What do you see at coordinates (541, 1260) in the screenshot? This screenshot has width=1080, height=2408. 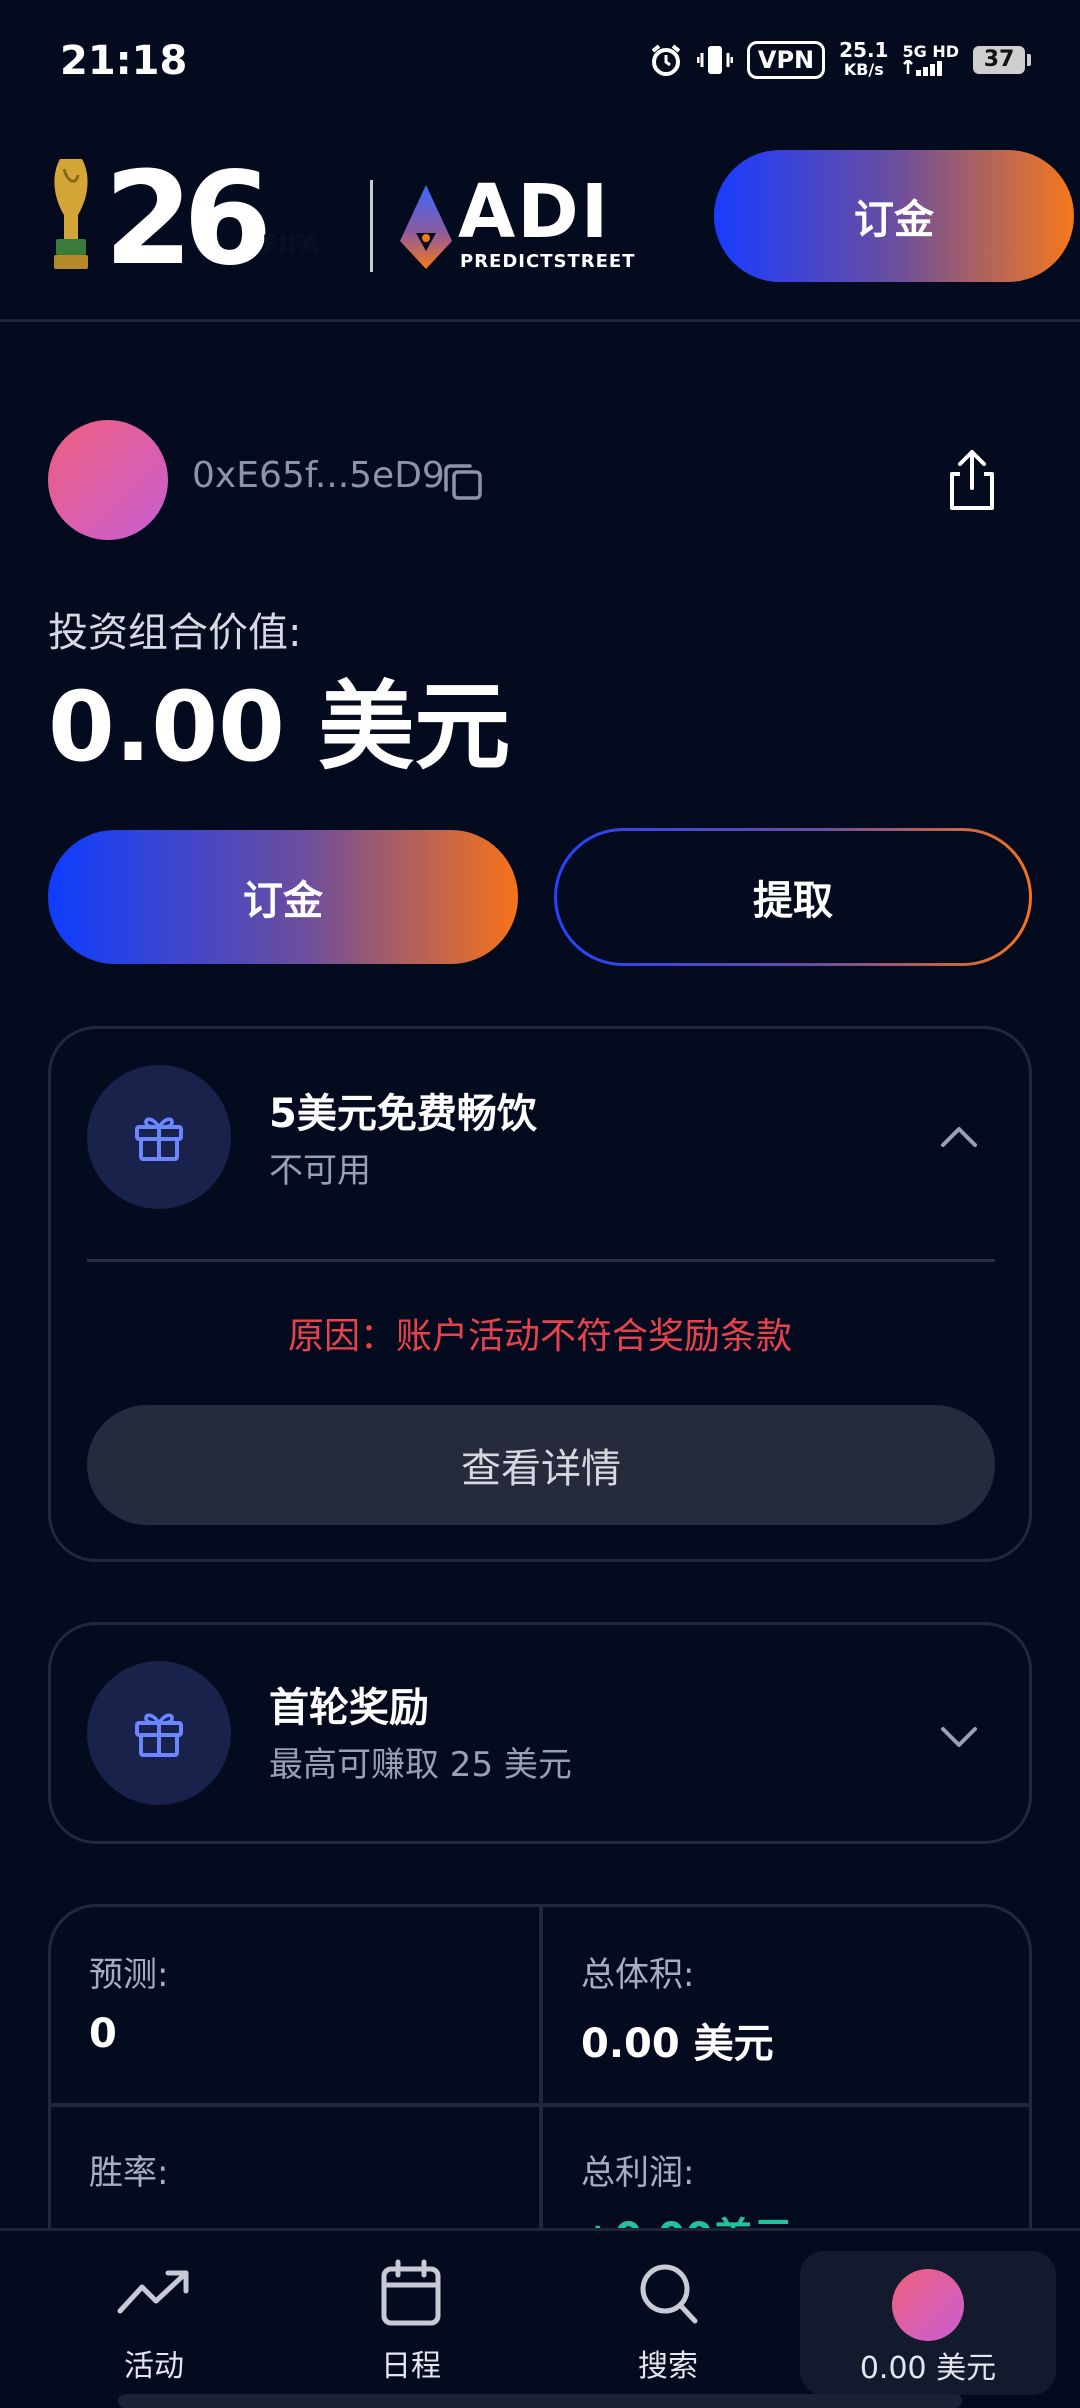 I see `card-divider` at bounding box center [541, 1260].